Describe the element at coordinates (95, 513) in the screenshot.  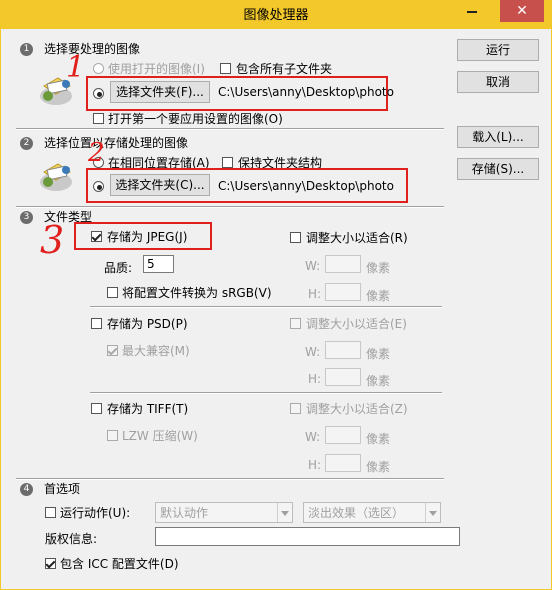
I see `run-action-label: 运行动作(U):` at that location.